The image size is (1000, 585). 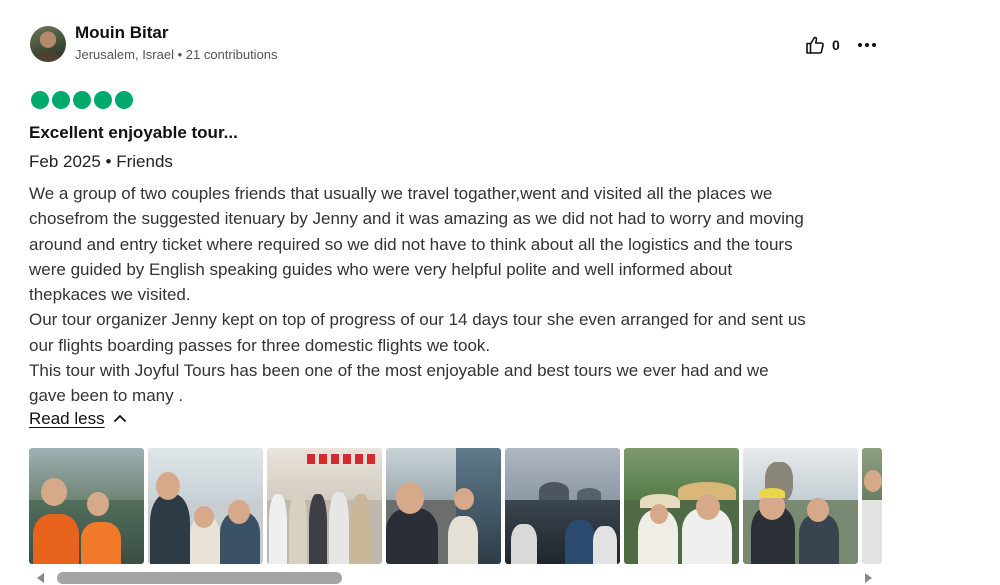 What do you see at coordinates (176, 54) in the screenshot?
I see `reviewer-meta: Jerusalem, Israel • 21 contributions` at bounding box center [176, 54].